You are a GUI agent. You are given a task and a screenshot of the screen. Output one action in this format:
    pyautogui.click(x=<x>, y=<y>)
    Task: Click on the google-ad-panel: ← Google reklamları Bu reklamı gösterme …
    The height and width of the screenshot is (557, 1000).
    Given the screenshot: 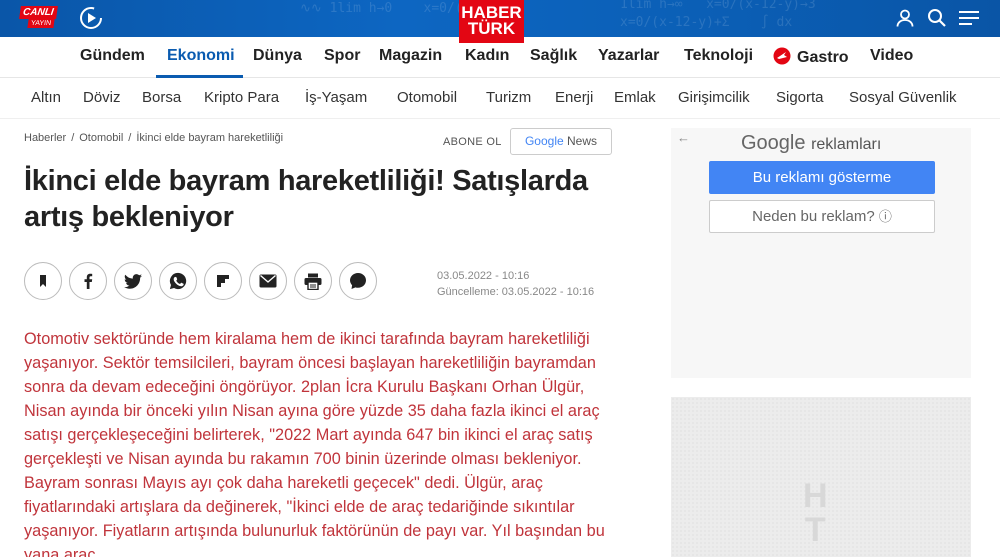 What is the action you would take?
    pyautogui.click(x=821, y=253)
    